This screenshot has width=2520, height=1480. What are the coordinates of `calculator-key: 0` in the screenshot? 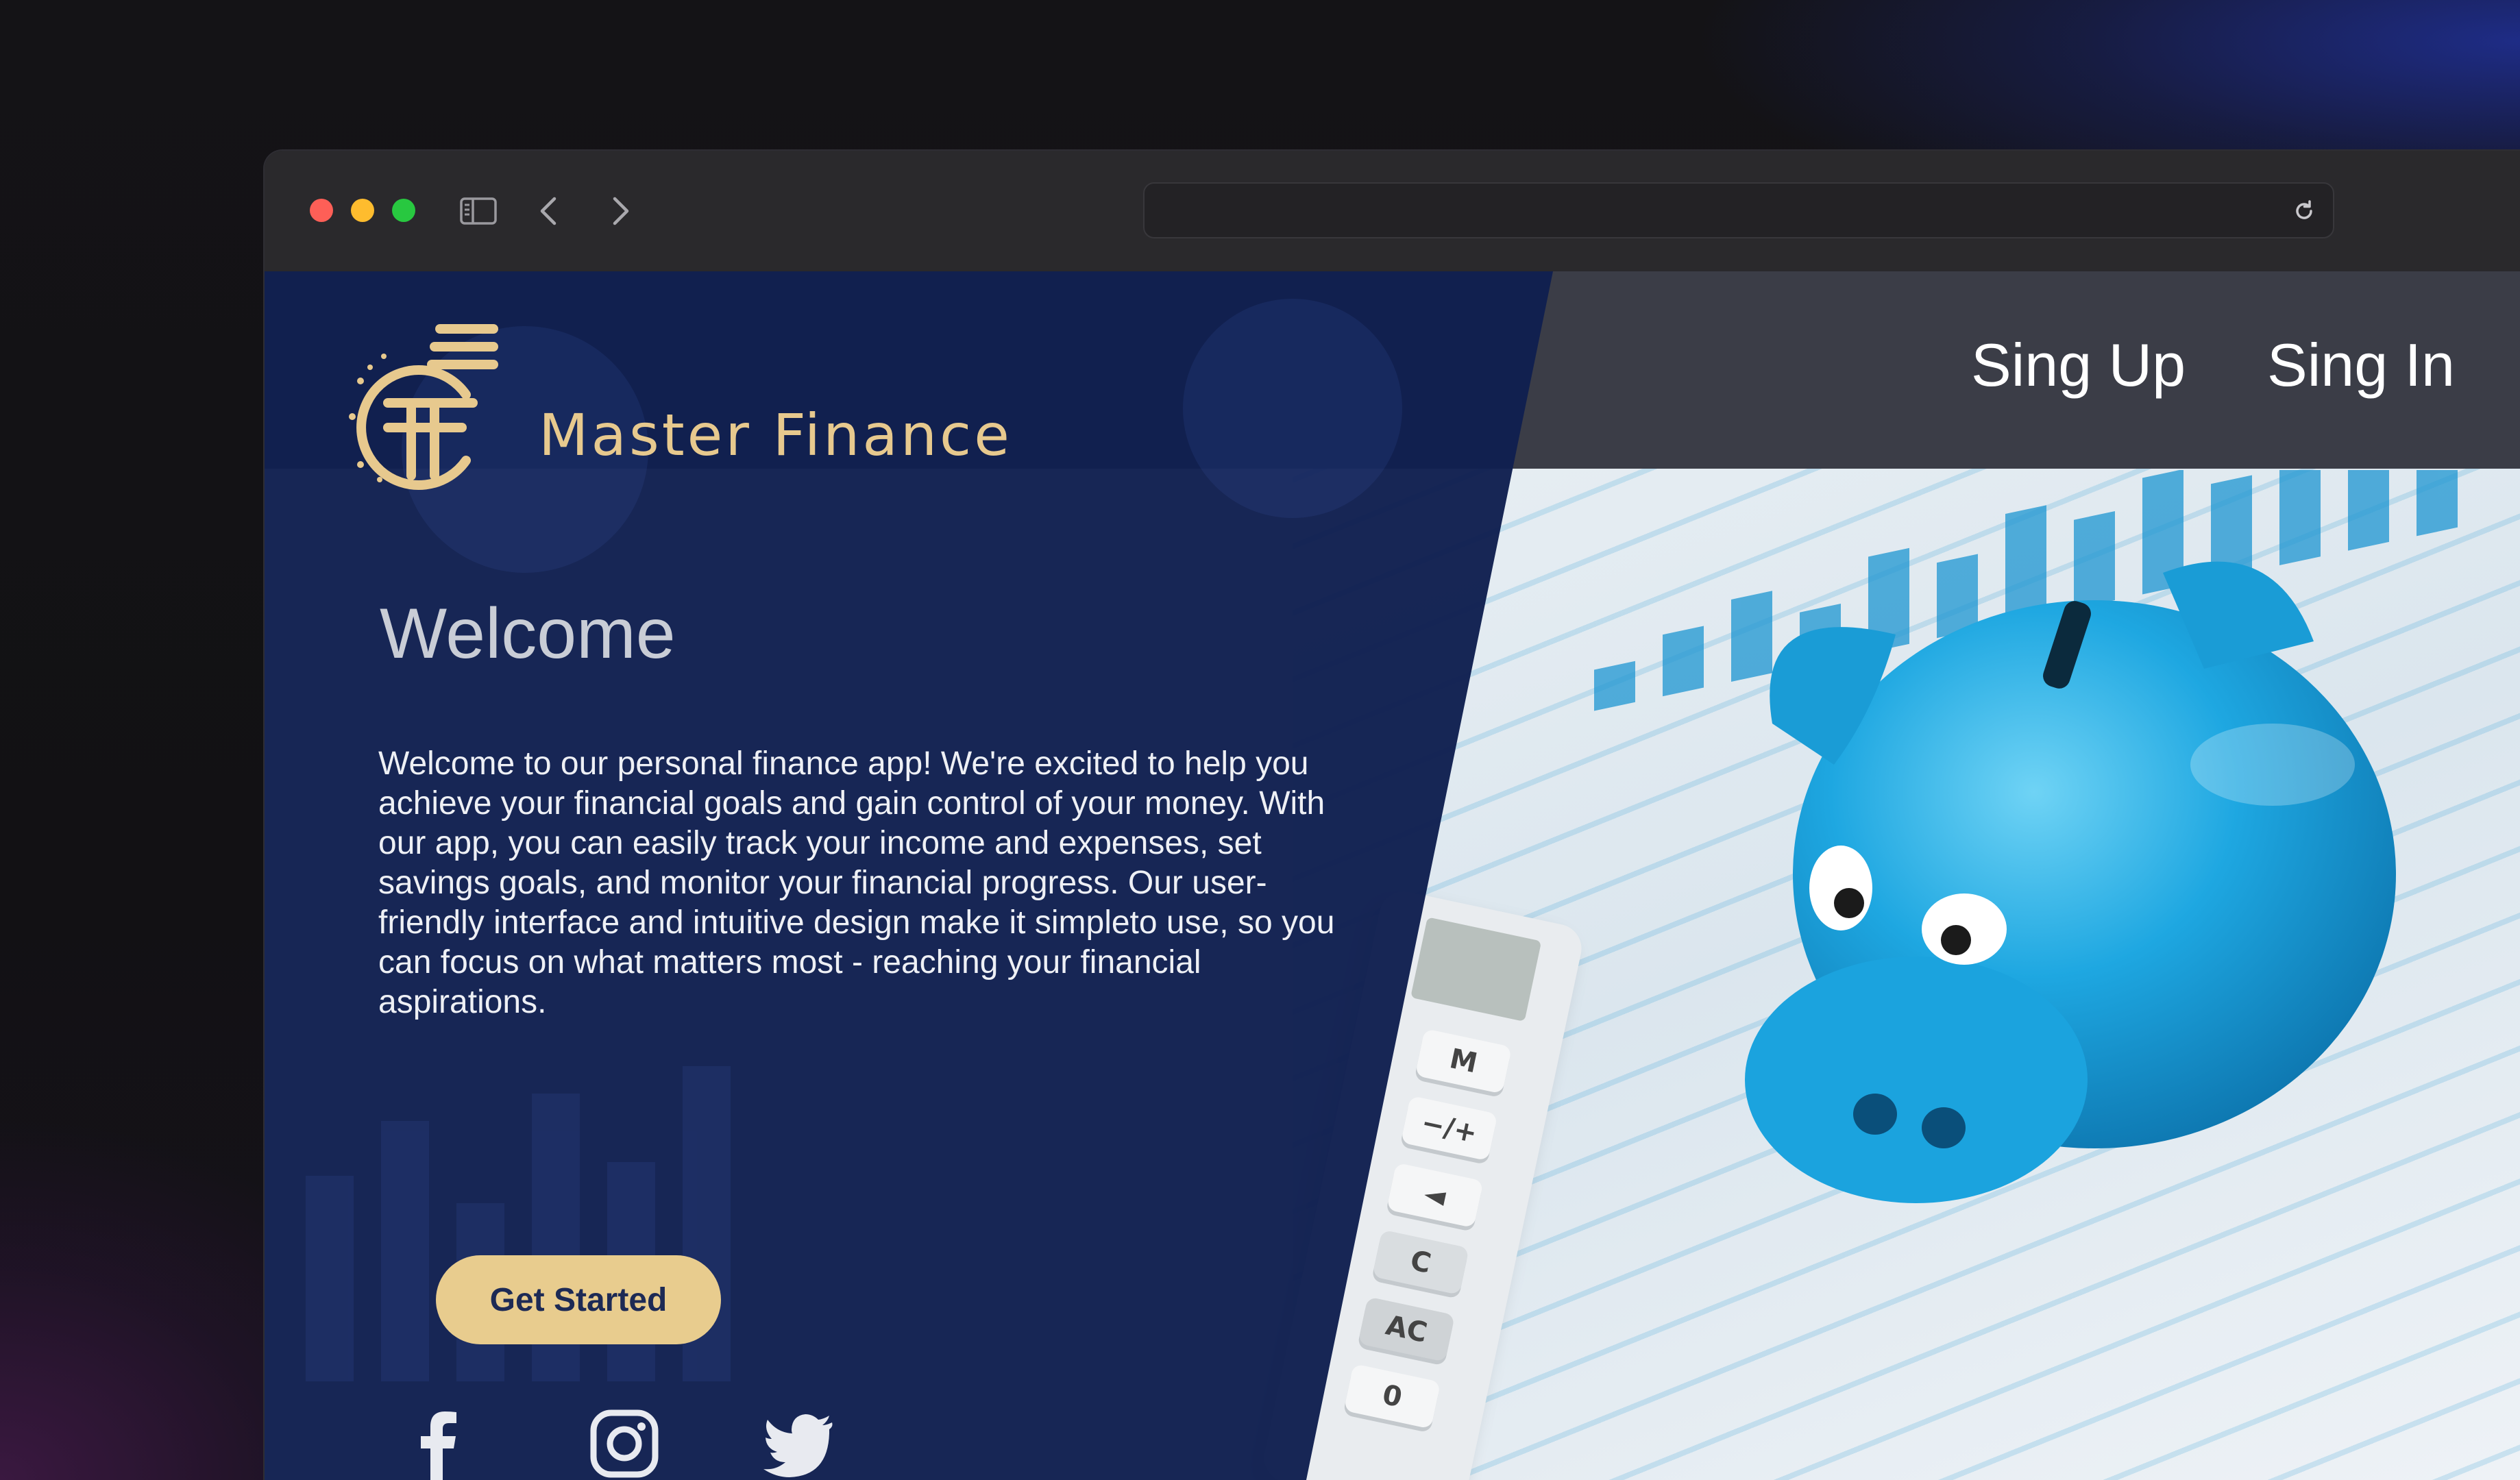 It's located at (1392, 1396).